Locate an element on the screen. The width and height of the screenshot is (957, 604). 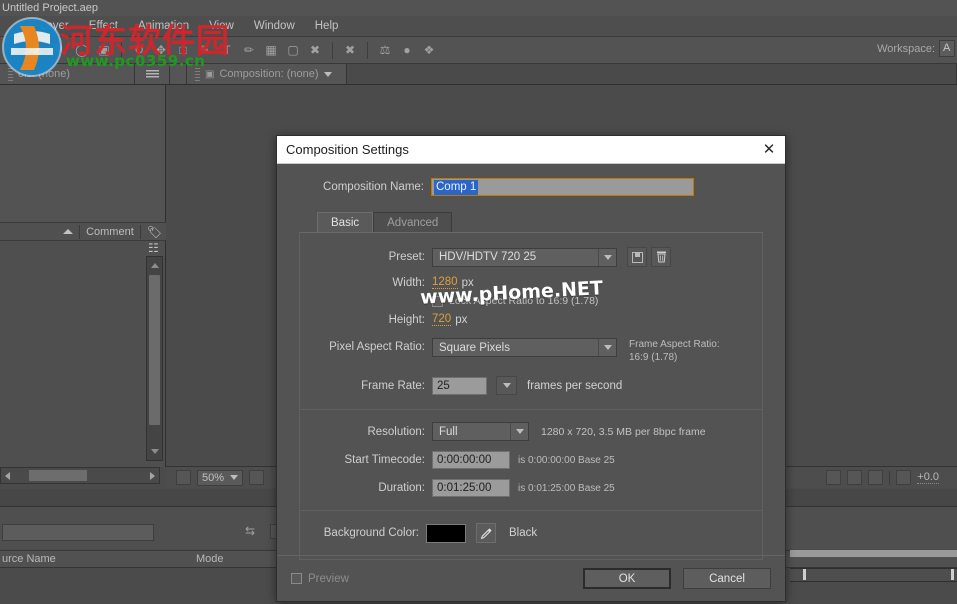
chevron-down-icon-res is located at coordinates (519, 431).